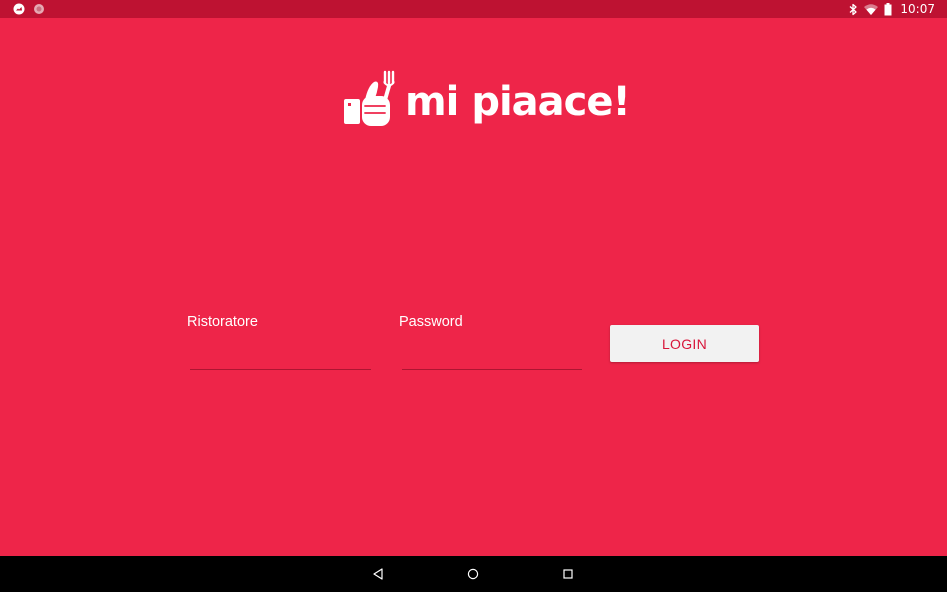 Image resolution: width=947 pixels, height=592 pixels. I want to click on home-icon, so click(473, 574).